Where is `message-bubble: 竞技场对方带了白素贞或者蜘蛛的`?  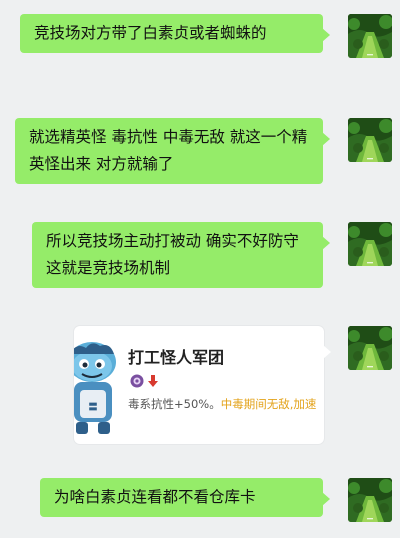
message-bubble: 竞技场对方带了白素贞或者蜘蛛的 is located at coordinates (175, 33).